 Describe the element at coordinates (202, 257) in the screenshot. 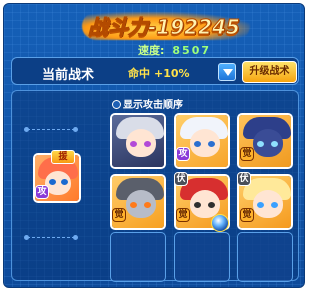

I see `empty-slot-r3c2` at that location.